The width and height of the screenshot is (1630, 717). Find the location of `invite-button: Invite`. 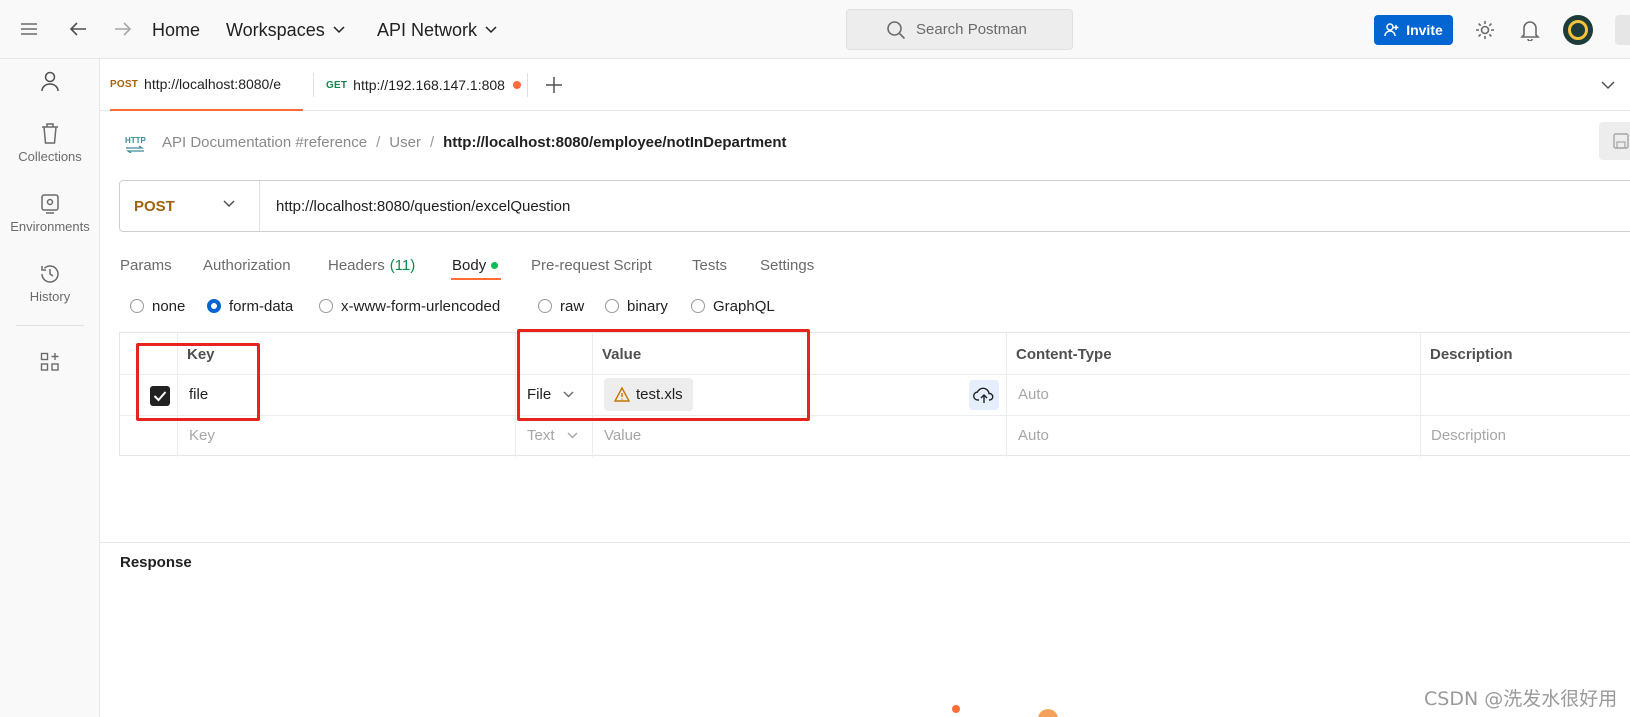

invite-button: Invite is located at coordinates (1413, 30).